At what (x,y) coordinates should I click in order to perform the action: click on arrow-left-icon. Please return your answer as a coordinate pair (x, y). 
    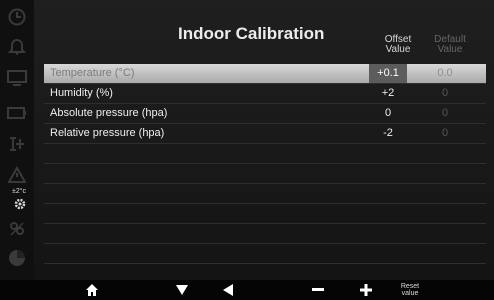
    Looking at the image, I should click on (228, 290).